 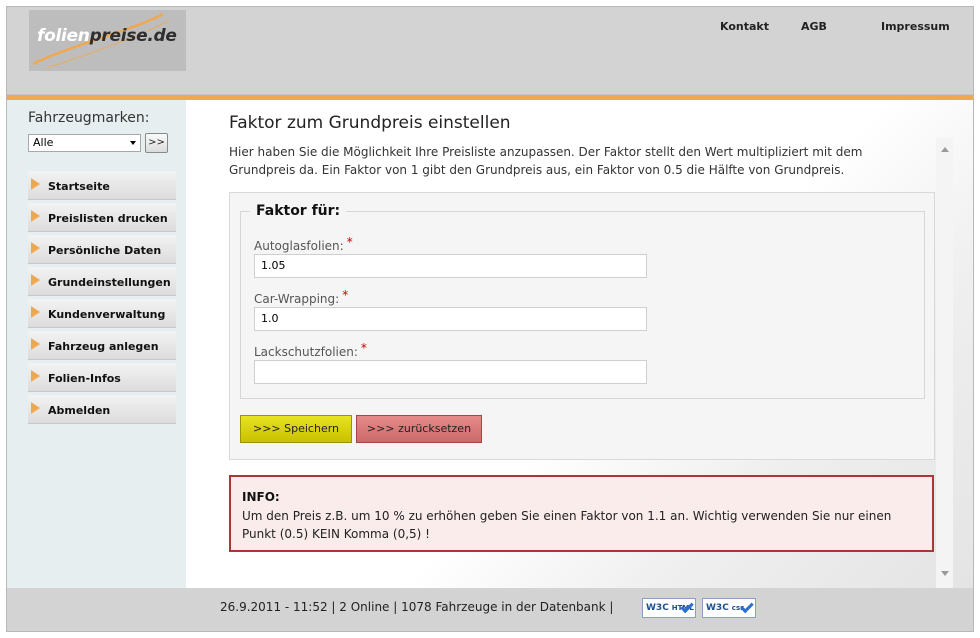 I want to click on car-wrapping-label: Car-Wrapping: *, so click(x=301, y=297).